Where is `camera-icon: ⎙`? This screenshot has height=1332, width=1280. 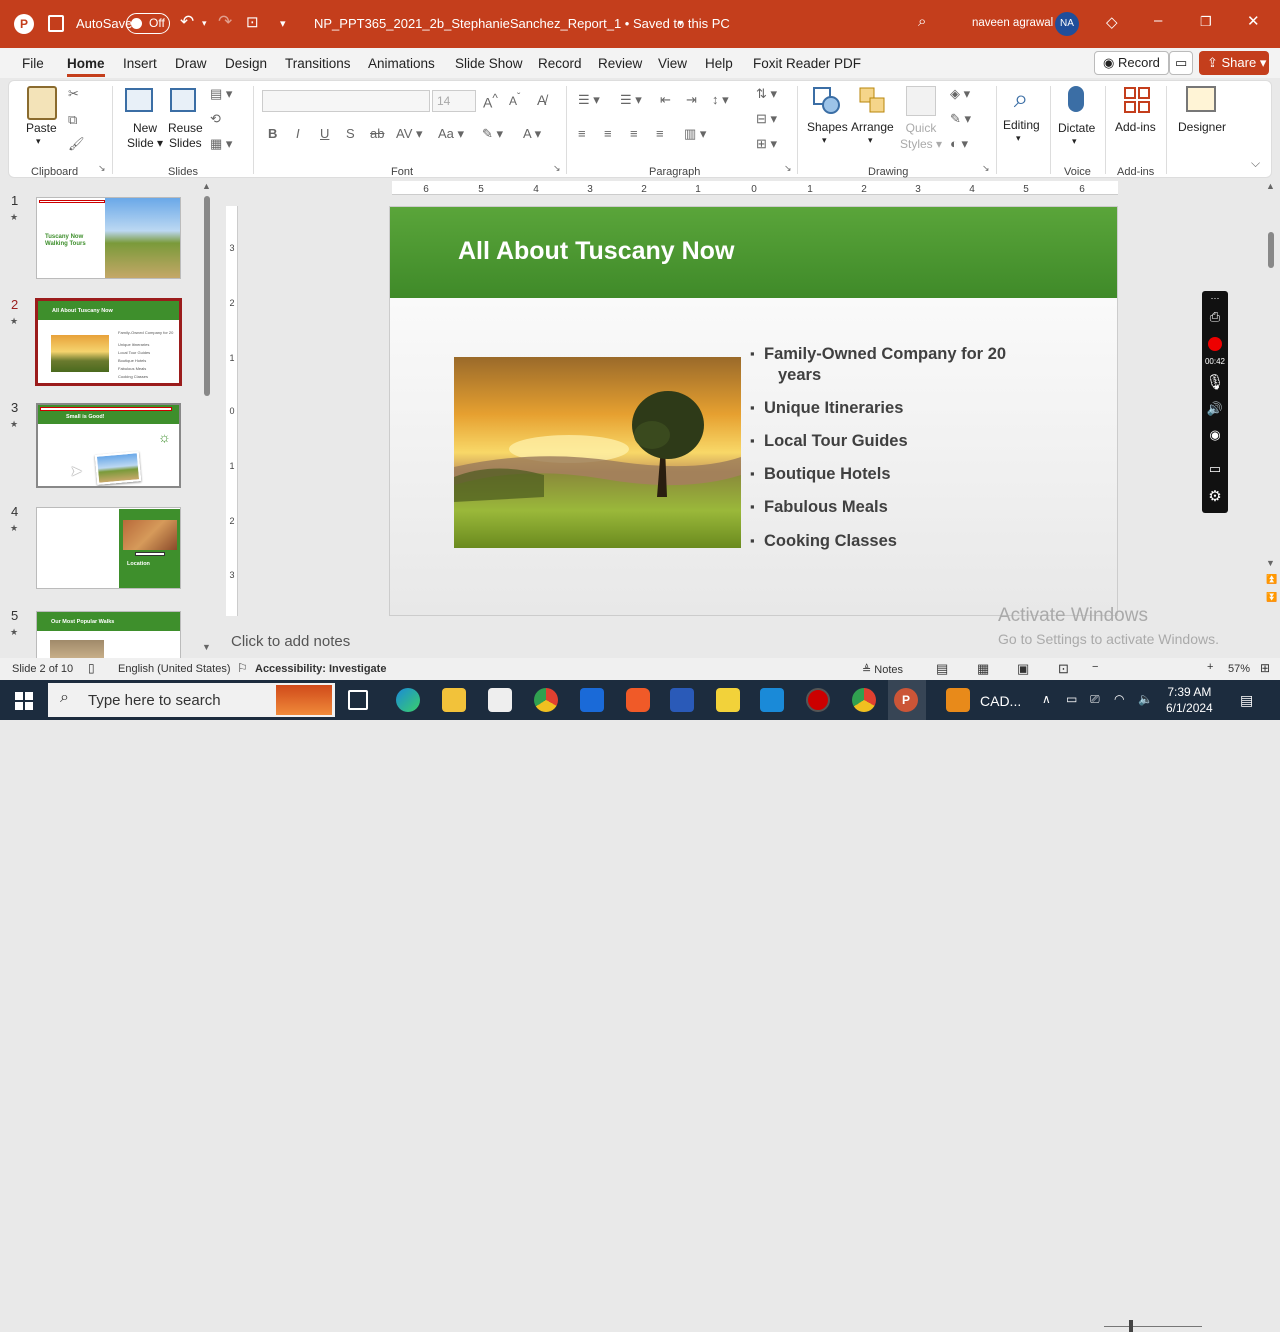
camera-icon: ⎙ is located at coordinates (1215, 317).